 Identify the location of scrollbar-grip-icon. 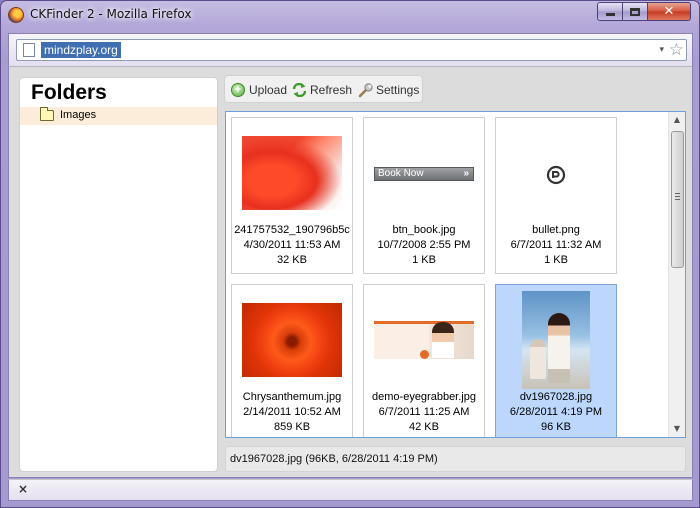
(677, 197).